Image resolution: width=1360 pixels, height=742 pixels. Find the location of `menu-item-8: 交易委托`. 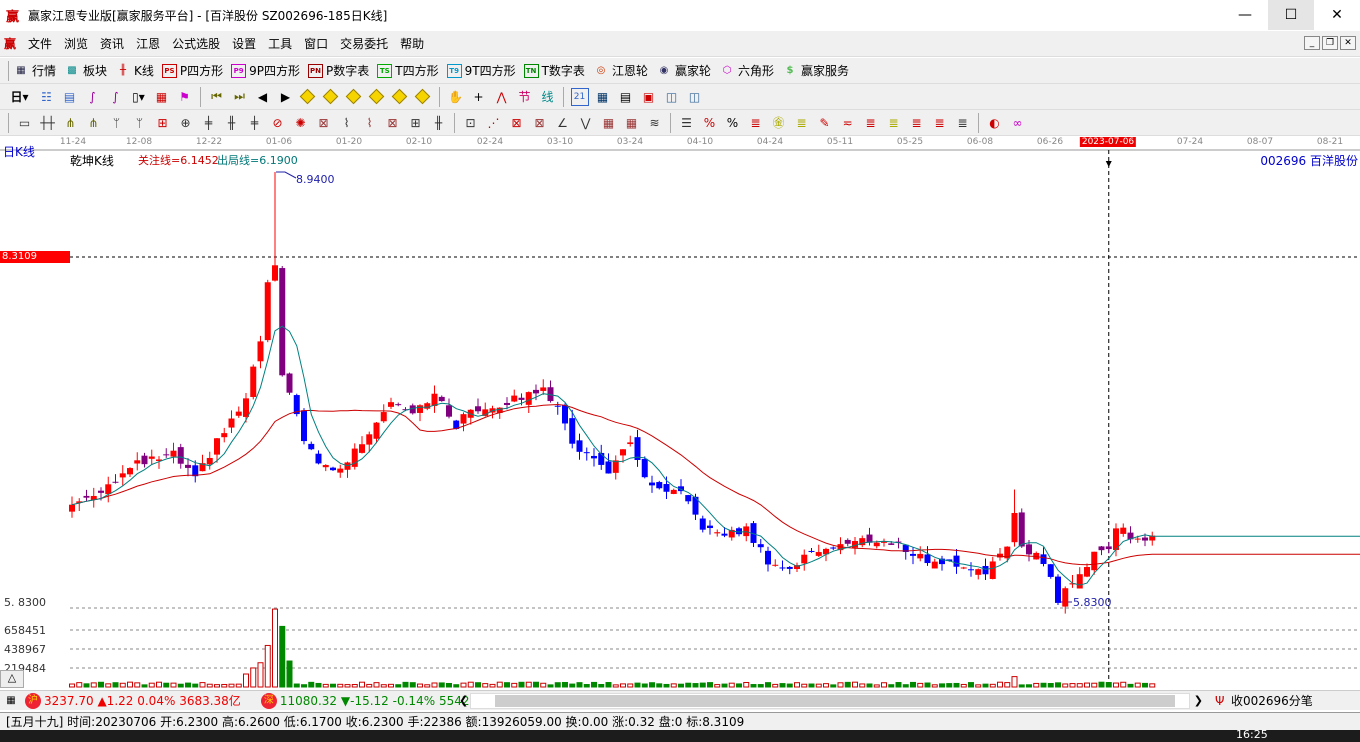

menu-item-8: 交易委托 is located at coordinates (364, 43).